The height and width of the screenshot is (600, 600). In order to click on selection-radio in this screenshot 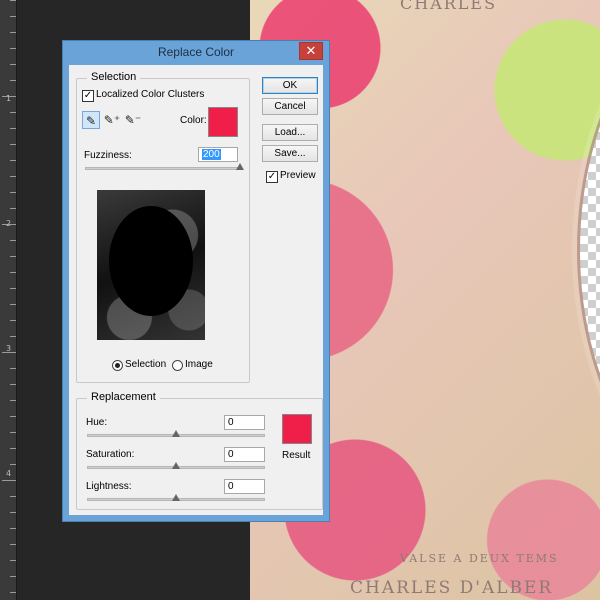, I will do `click(117, 365)`.